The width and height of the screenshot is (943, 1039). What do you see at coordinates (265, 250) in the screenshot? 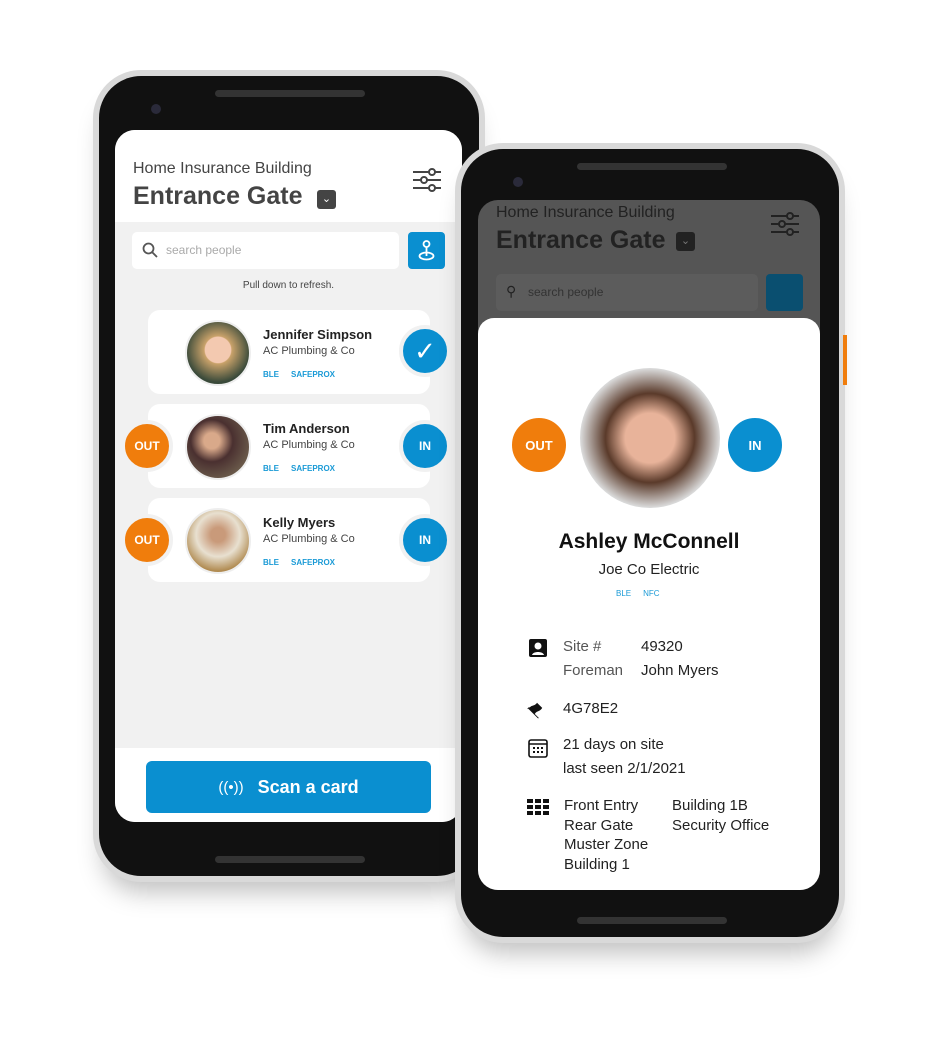
I see `search-input: search people` at bounding box center [265, 250].